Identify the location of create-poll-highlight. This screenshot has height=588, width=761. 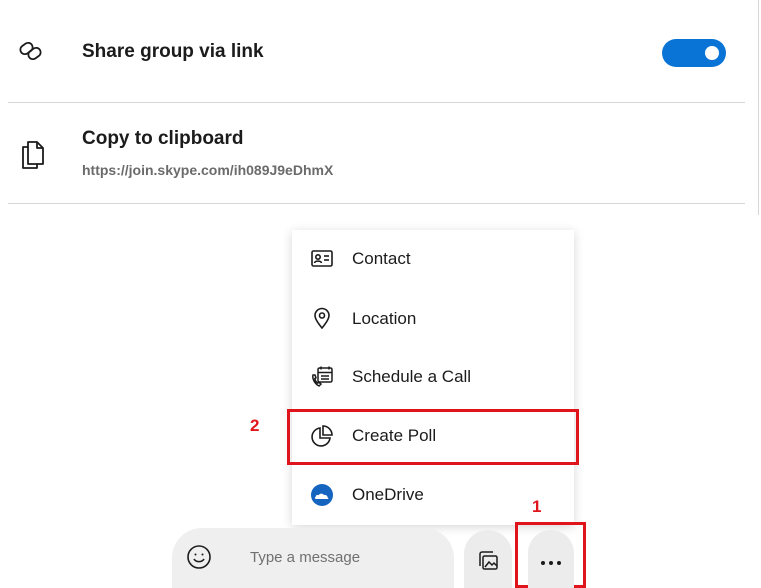
(433, 437).